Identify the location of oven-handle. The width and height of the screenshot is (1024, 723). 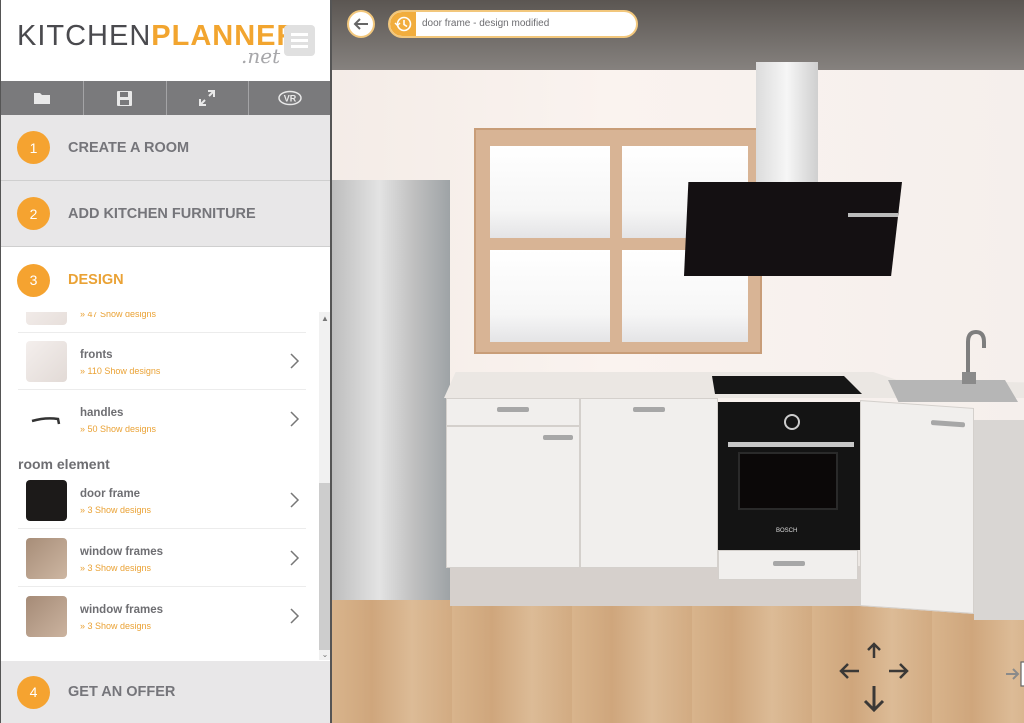
(791, 444).